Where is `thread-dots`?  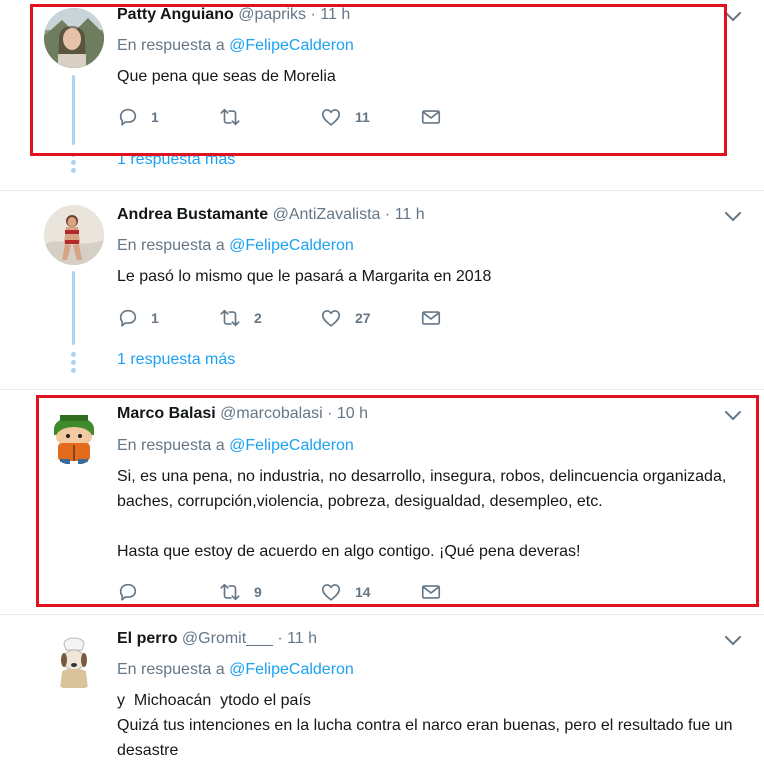 thread-dots is located at coordinates (73, 364).